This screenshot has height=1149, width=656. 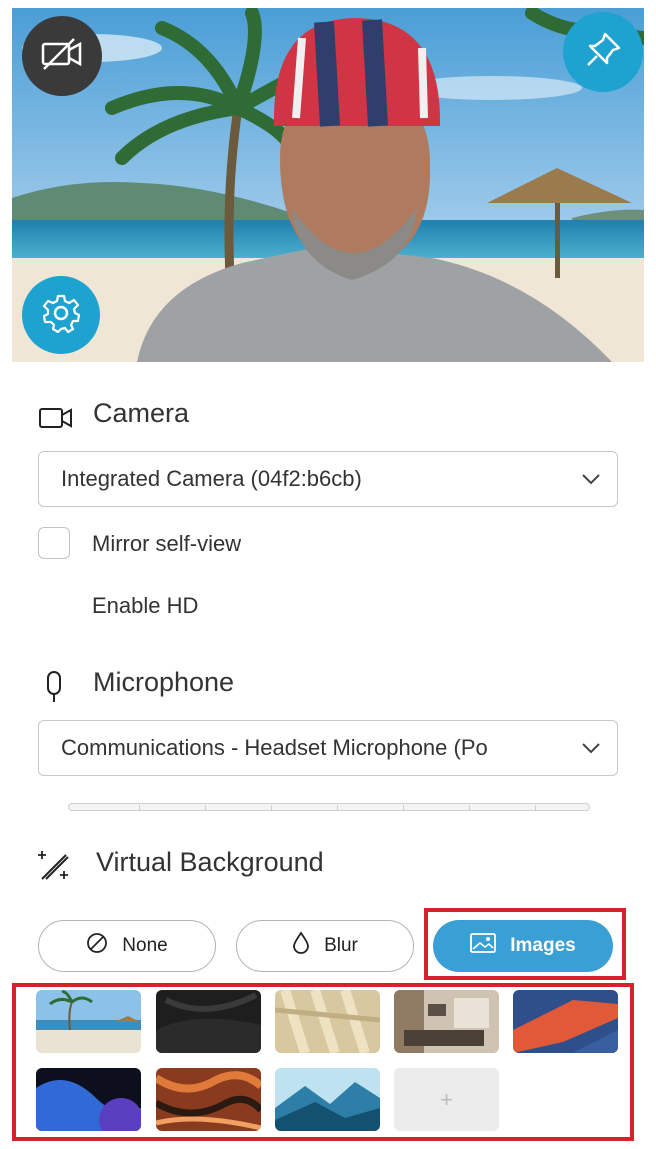 I want to click on camera-select: Integrated Camera (04f2:b6cb), so click(x=328, y=479).